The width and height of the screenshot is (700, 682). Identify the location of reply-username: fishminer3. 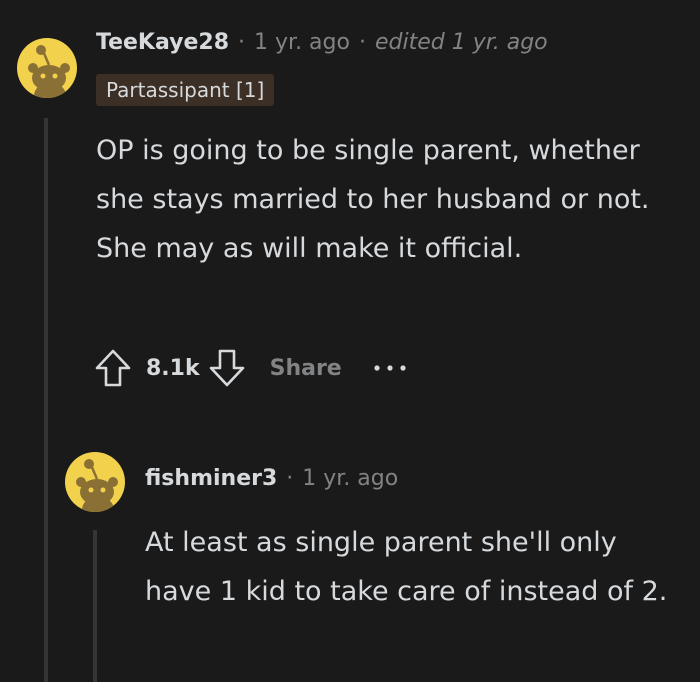
(211, 478).